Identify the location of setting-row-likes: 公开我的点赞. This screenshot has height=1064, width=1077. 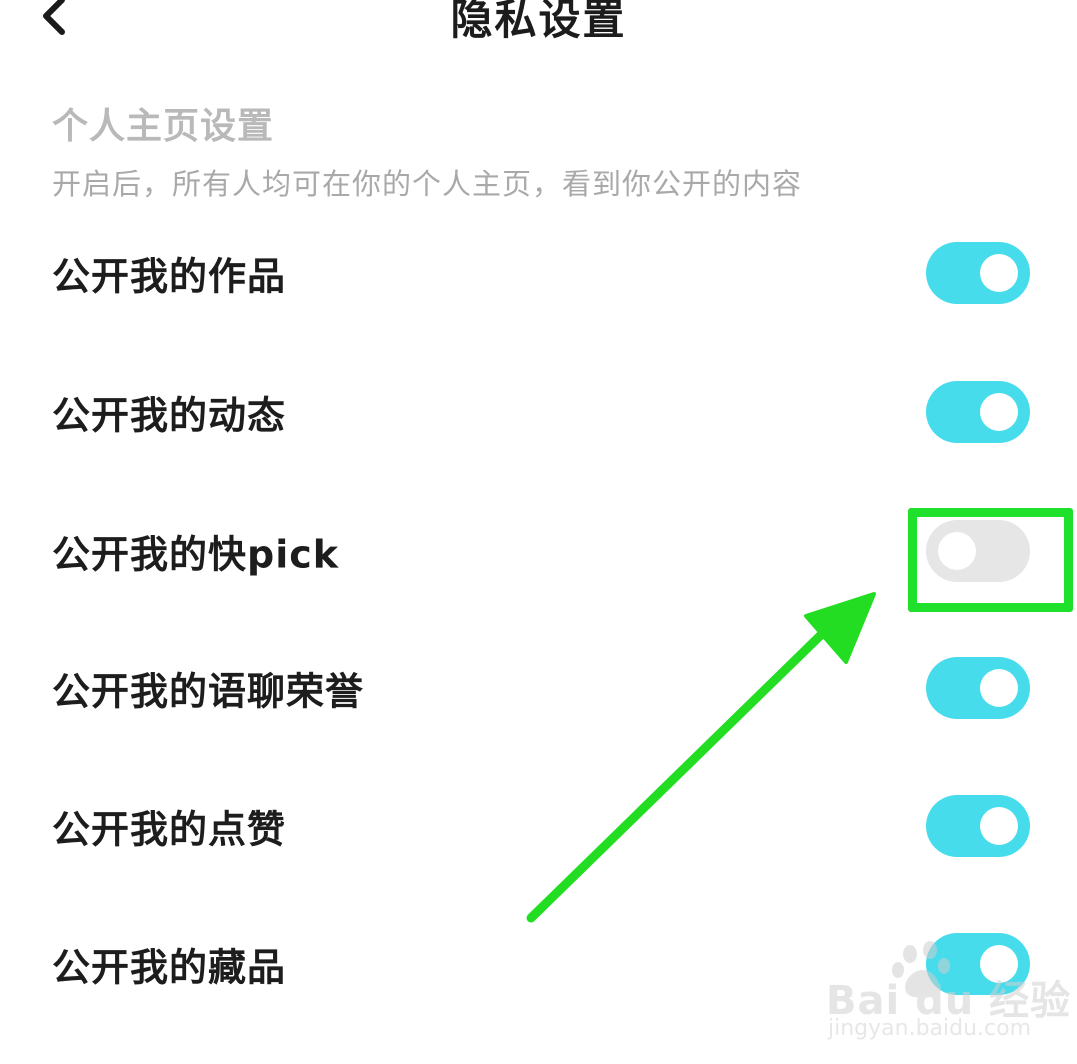
(538, 826).